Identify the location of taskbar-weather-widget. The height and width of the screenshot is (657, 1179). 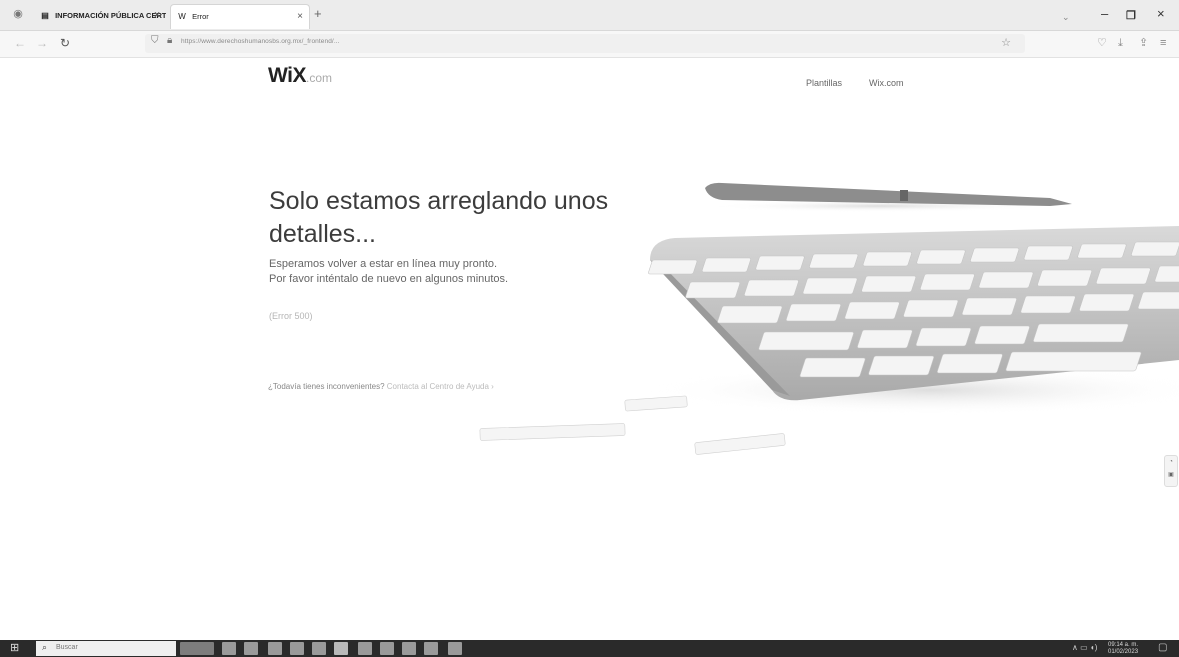
(197, 648).